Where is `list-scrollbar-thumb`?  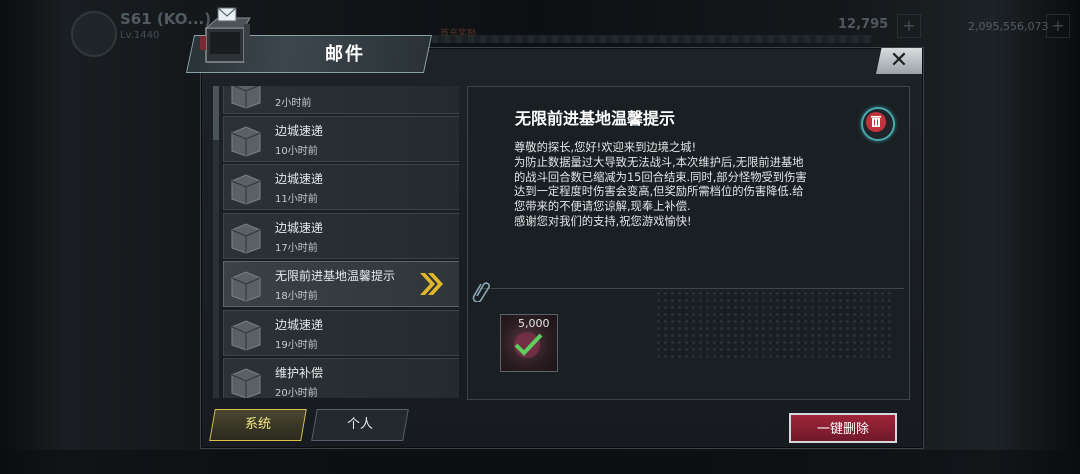
list-scrollbar-thumb is located at coordinates (216, 113).